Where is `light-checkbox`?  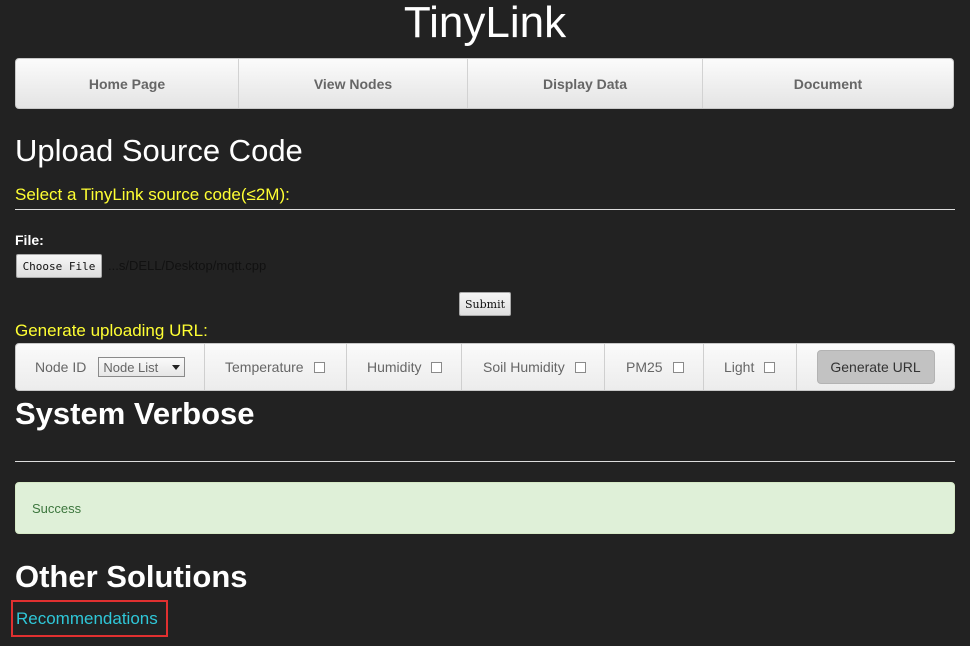
light-checkbox is located at coordinates (770, 367).